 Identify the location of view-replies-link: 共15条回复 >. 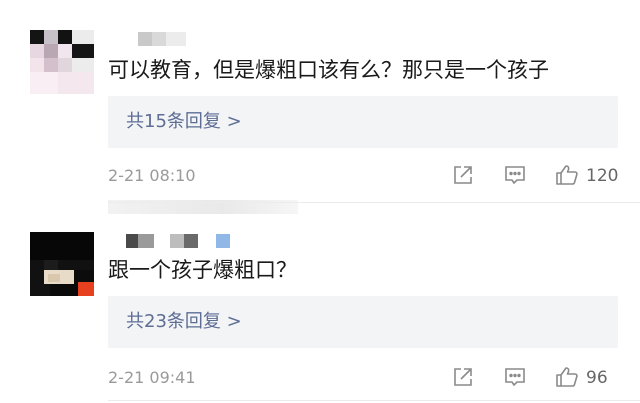
(184, 122).